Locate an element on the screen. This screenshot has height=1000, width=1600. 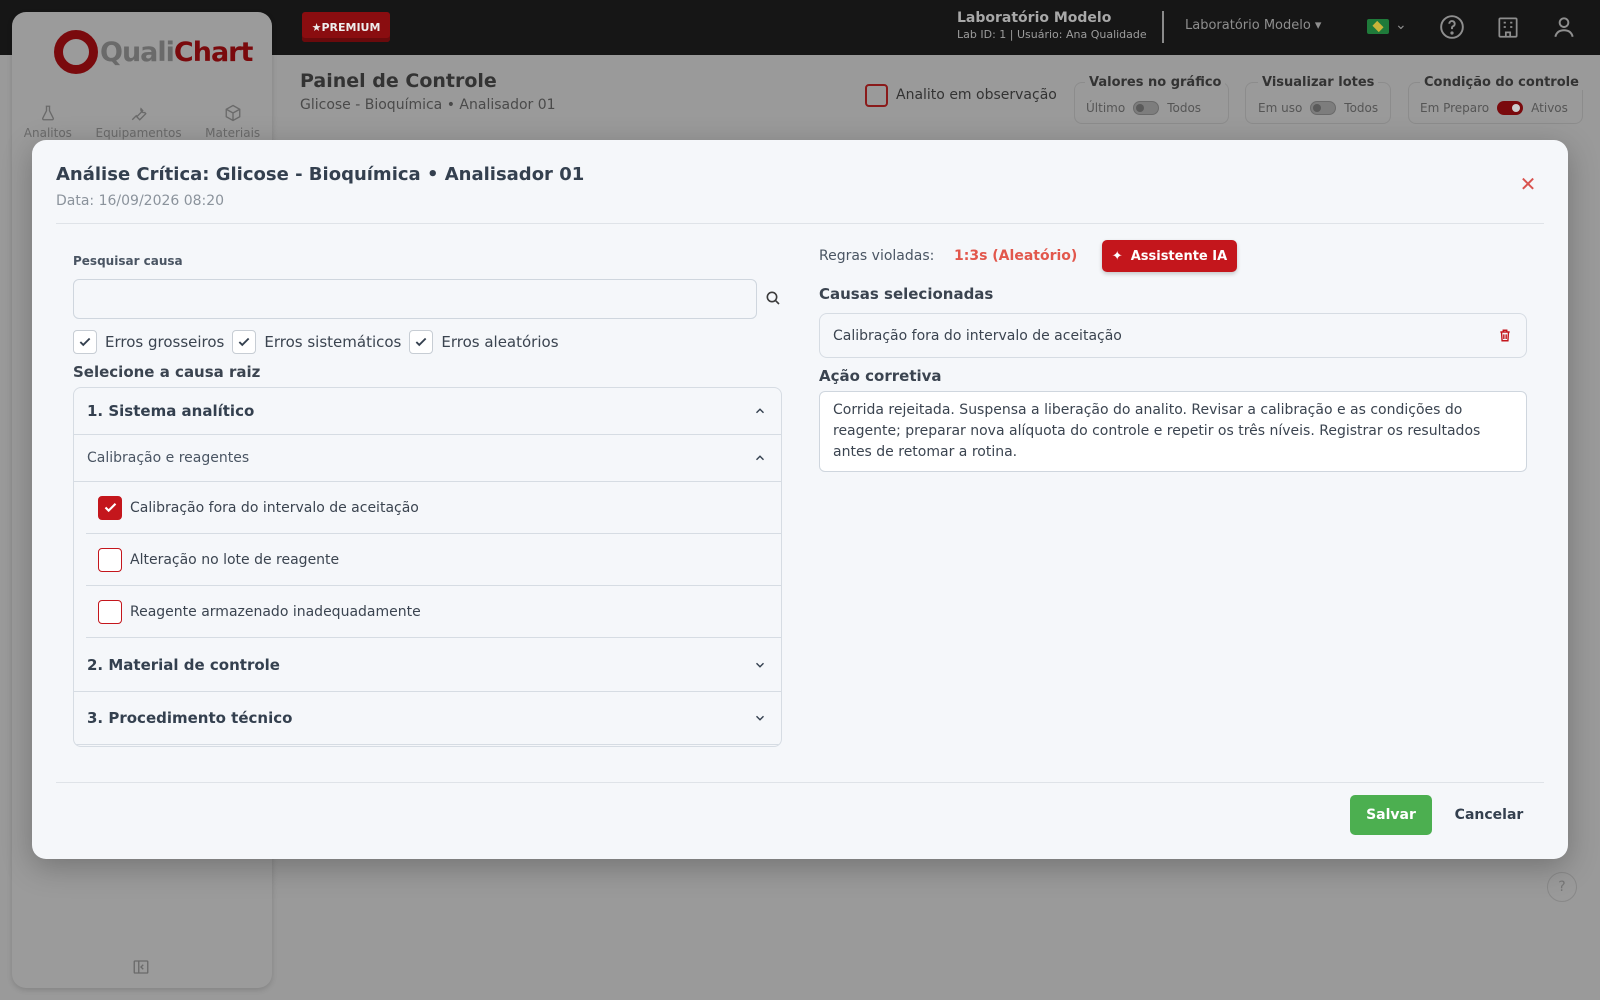
logo-q-mark is located at coordinates (76, 52).